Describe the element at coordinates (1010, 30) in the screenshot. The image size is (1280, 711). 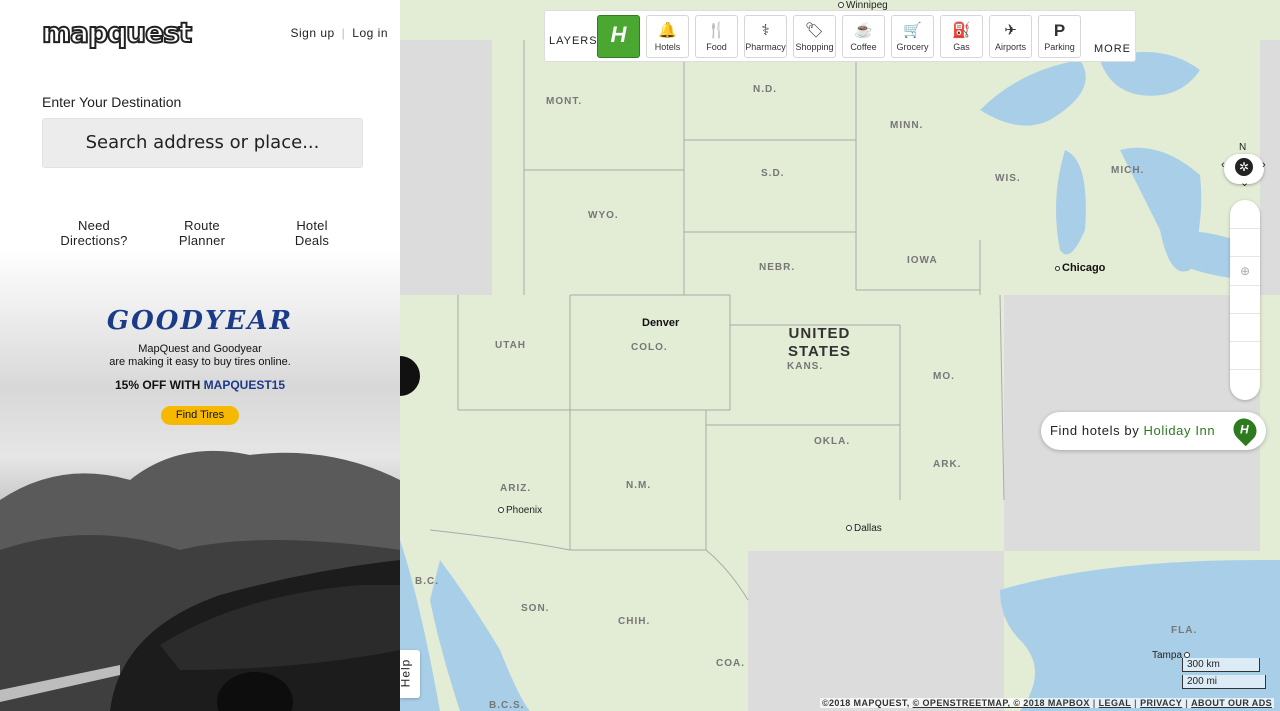
I see `plane-icon: ✈` at that location.